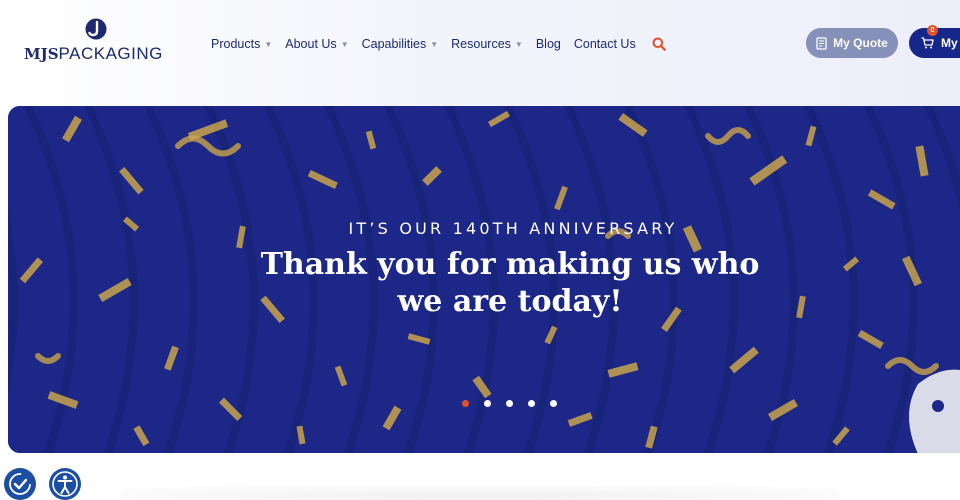 Image resolution: width=960 pixels, height=500 pixels. Describe the element at coordinates (548, 44) in the screenshot. I see `nav-item-blog: Blog` at that location.